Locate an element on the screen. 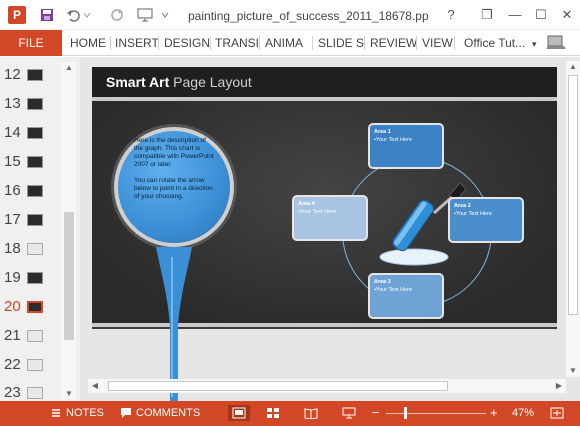 The image size is (580, 426). slide-sorter-button is located at coordinates (273, 413).